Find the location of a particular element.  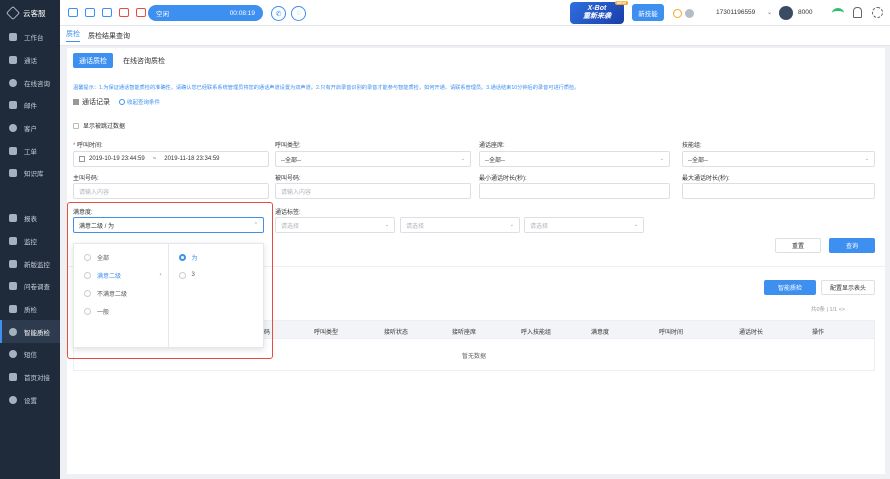

help-icon is located at coordinates (677, 13).